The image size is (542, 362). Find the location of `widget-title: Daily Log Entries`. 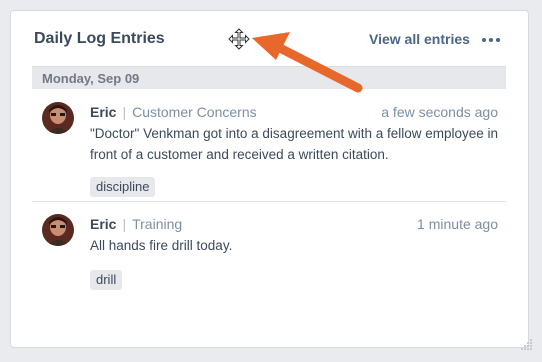

widget-title: Daily Log Entries is located at coordinates (99, 38).